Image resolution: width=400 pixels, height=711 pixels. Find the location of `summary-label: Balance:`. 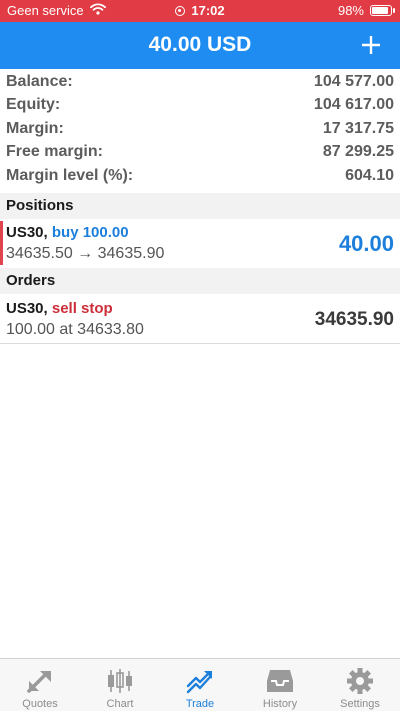

summary-label: Balance: is located at coordinates (39, 81).